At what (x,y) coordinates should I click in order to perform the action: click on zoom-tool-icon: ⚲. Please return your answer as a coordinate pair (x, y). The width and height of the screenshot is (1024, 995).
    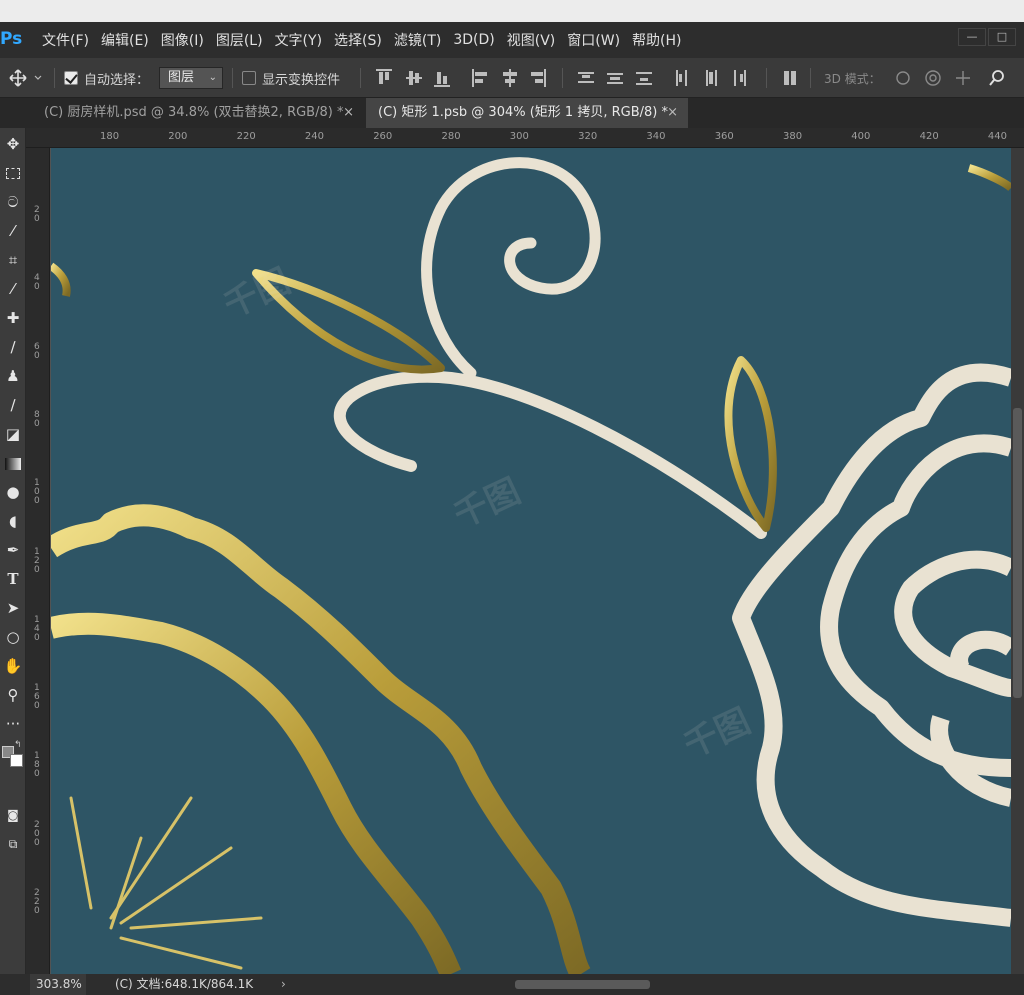
    Looking at the image, I should click on (13, 695).